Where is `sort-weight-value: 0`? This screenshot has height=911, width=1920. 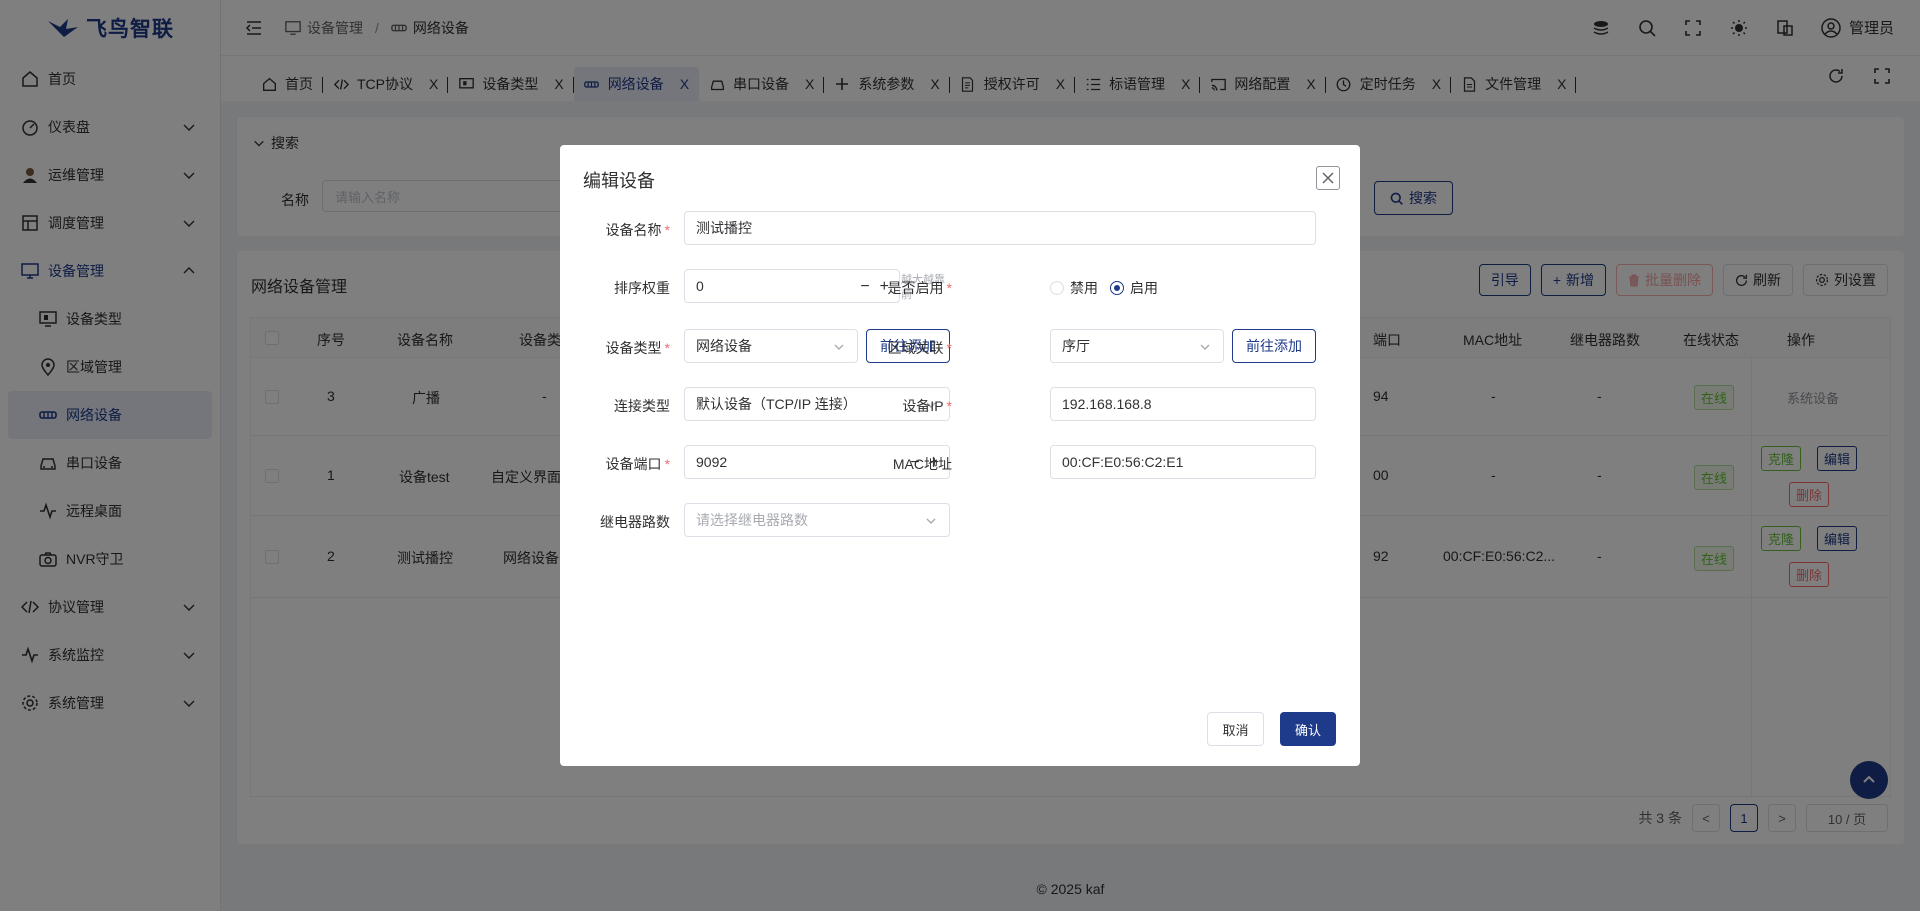
sort-weight-value: 0 is located at coordinates (700, 286).